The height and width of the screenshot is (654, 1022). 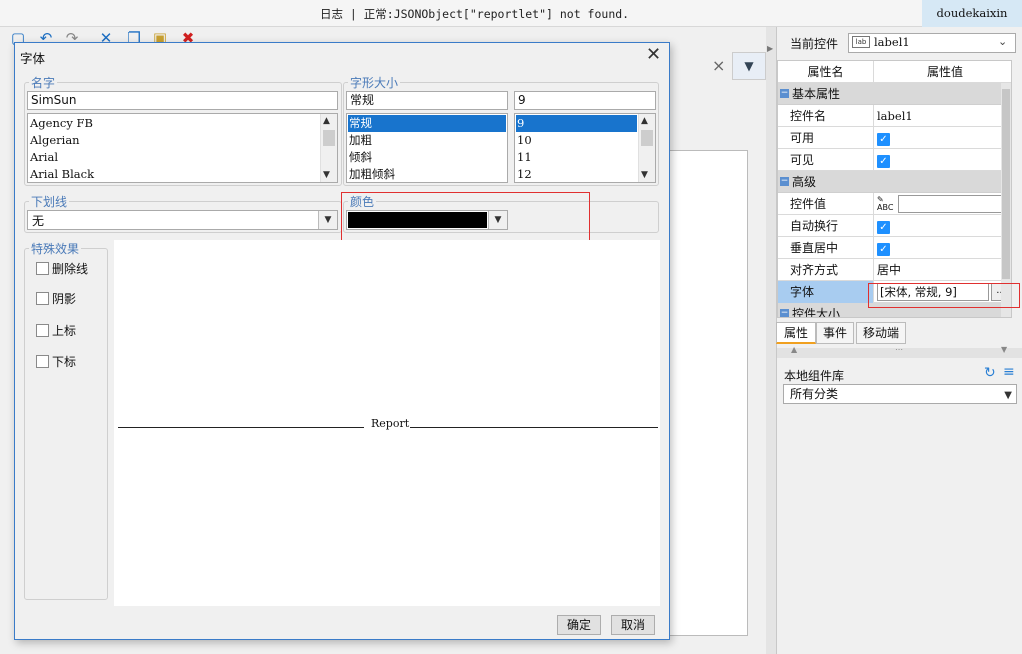 I want to click on row-value: 居中, so click(x=943, y=270).